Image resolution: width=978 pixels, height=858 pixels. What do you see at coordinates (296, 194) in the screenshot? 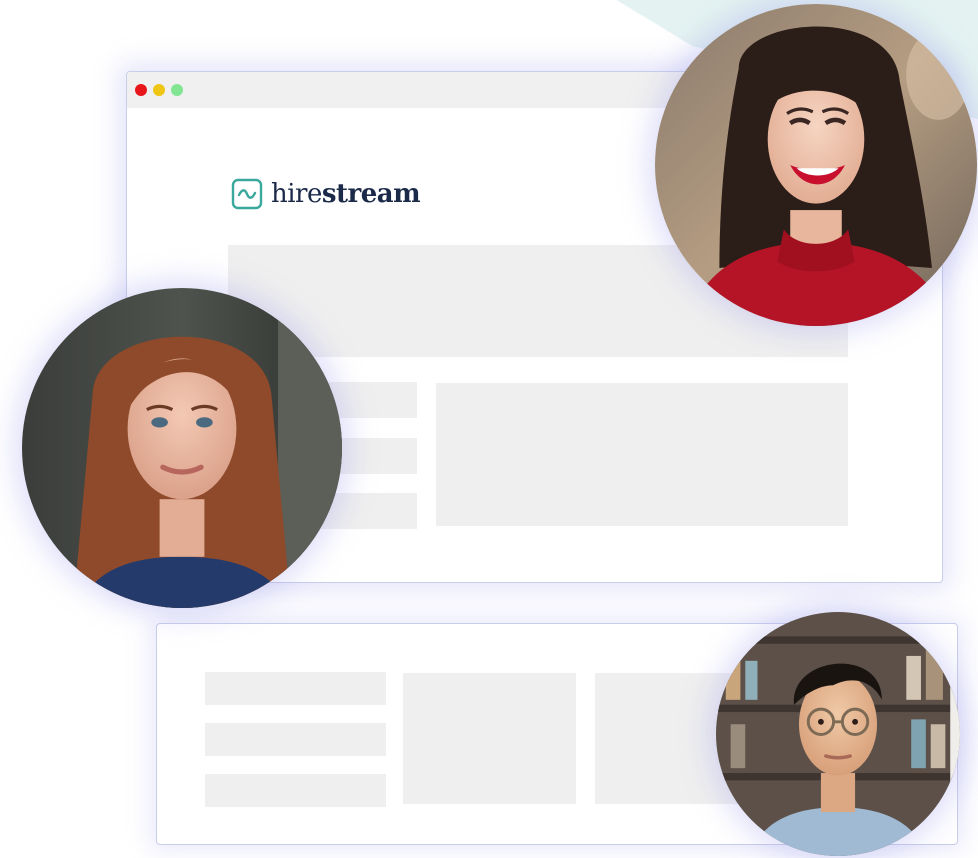
I see `brand-name-light: hire` at bounding box center [296, 194].